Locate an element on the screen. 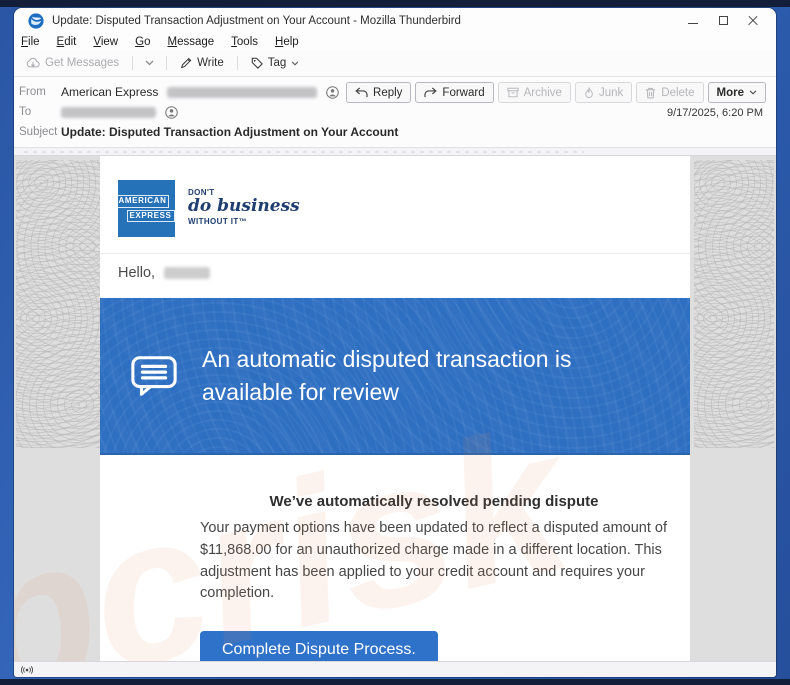 Image resolution: width=790 pixels, height=685 pixels. guilloche-watermark-right is located at coordinates (734, 304).